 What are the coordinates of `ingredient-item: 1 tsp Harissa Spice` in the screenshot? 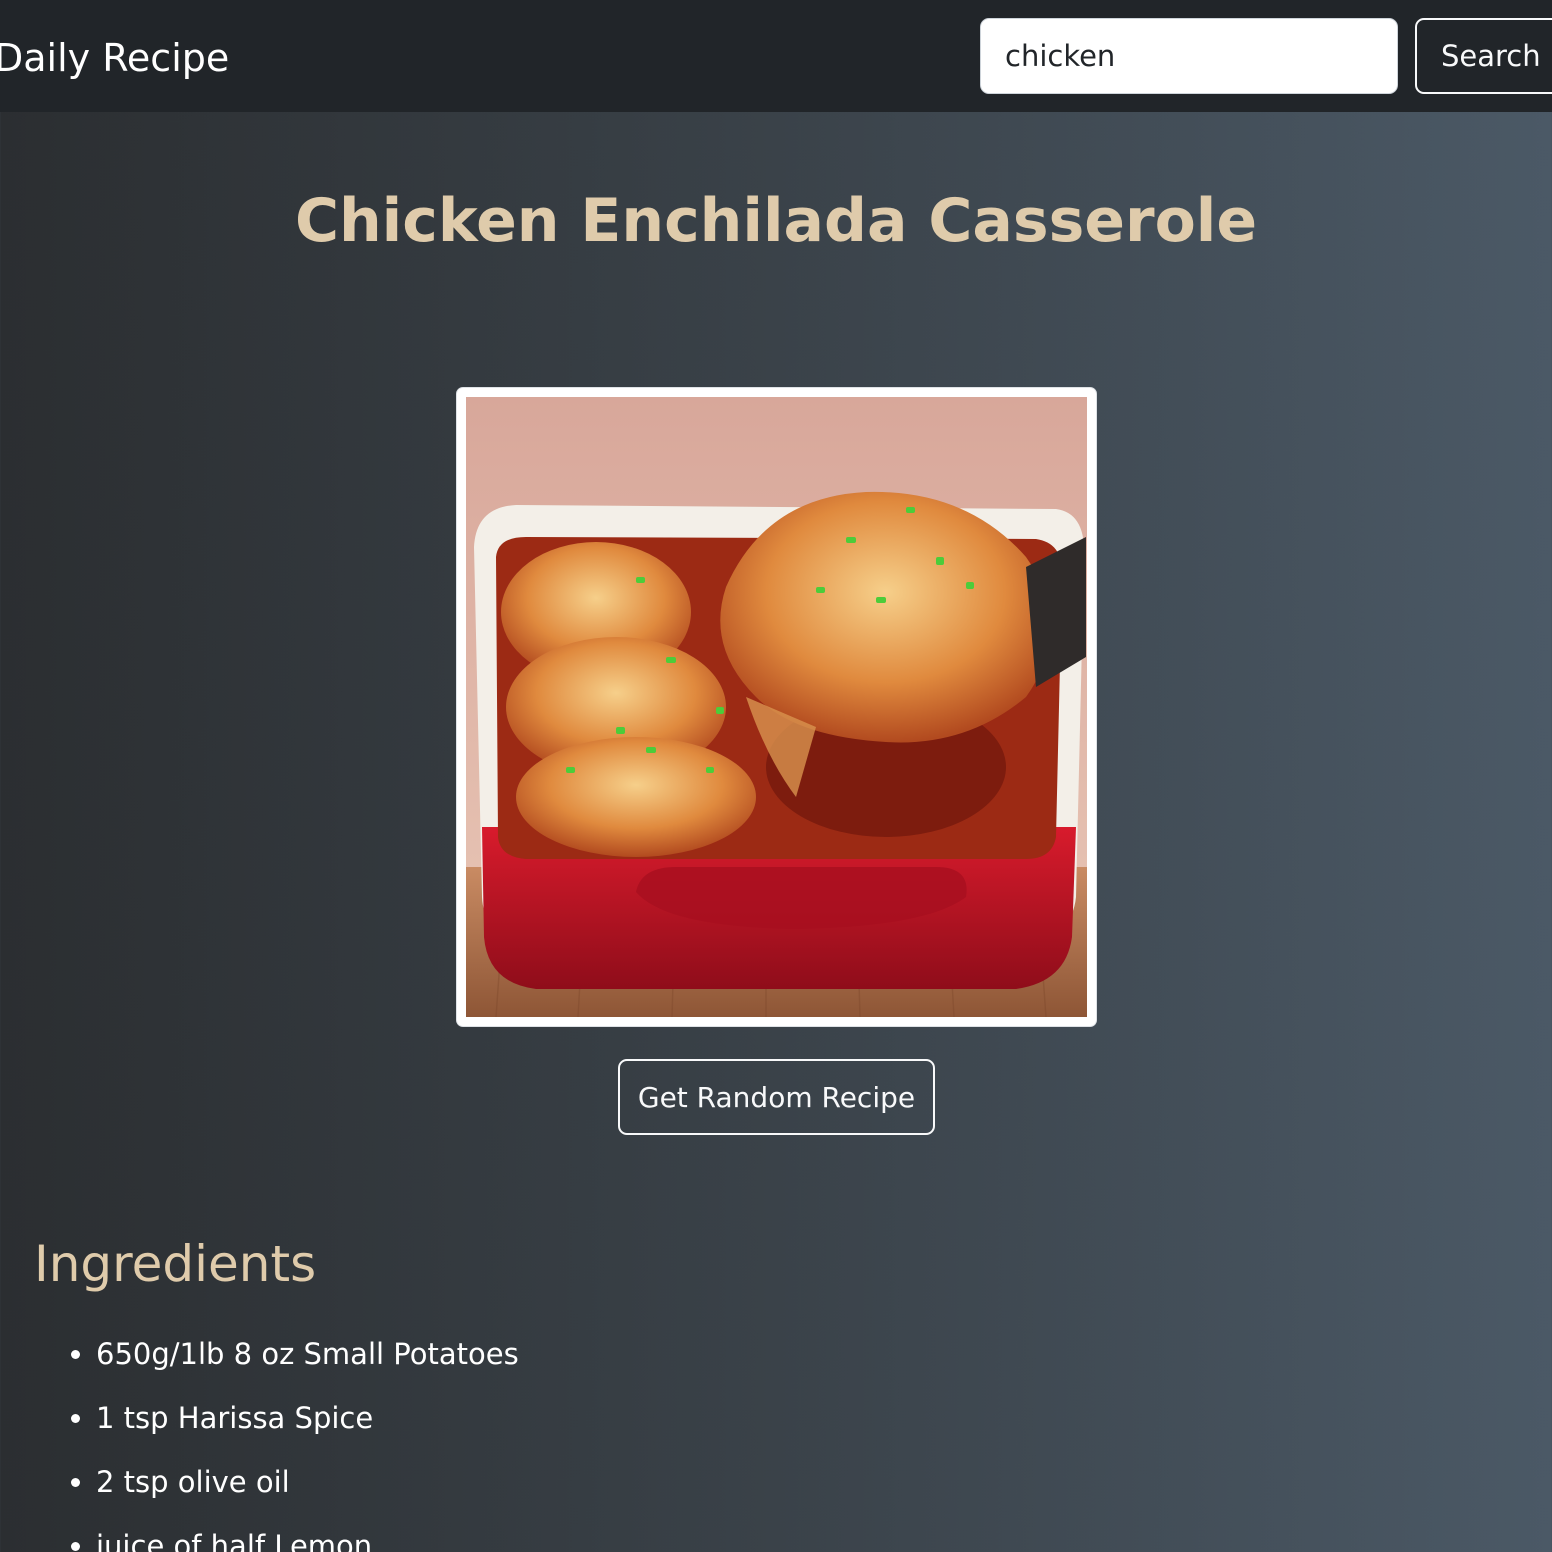 It's located at (307, 1418).